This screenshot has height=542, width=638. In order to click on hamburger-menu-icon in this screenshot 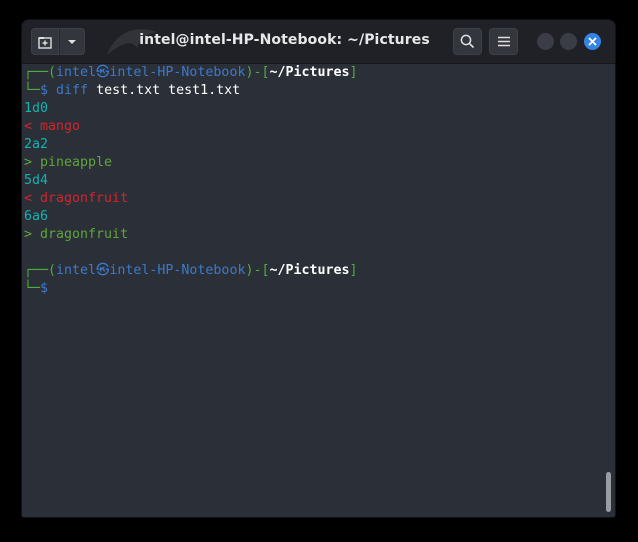, I will do `click(503, 41)`.